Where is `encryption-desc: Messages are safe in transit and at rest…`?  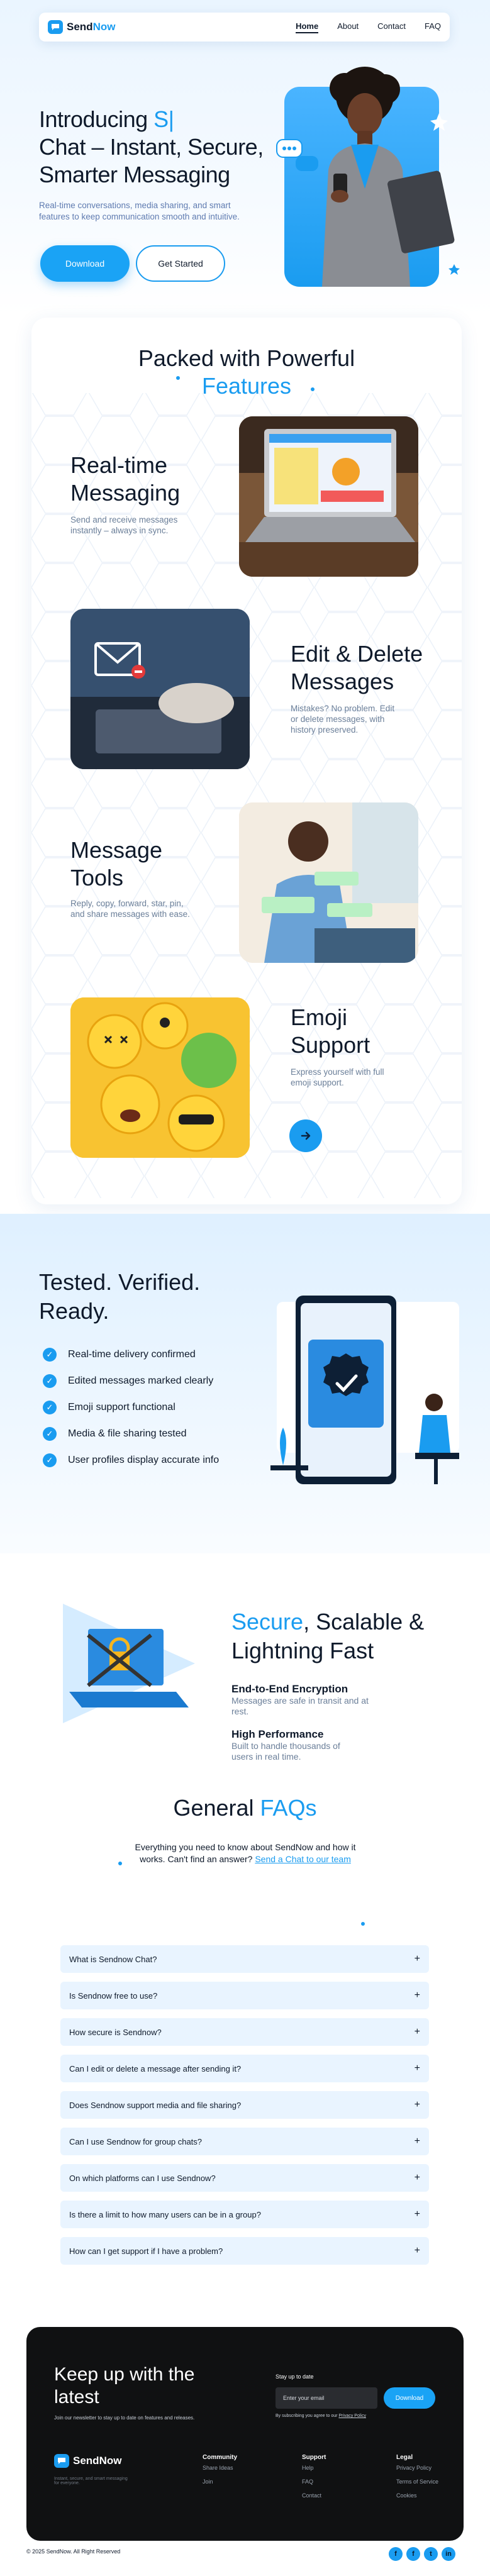
encryption-desc: Messages are safe in transit and at rest… is located at coordinates (300, 1706).